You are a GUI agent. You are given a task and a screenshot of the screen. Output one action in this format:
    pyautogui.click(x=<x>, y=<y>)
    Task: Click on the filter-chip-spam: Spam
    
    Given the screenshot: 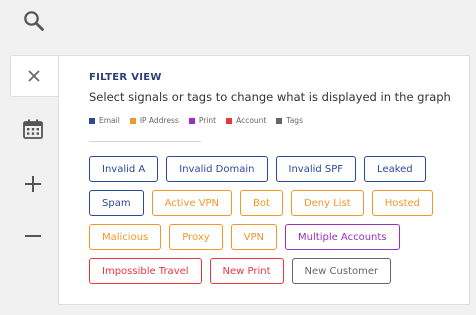 What is the action you would take?
    pyautogui.click(x=116, y=203)
    